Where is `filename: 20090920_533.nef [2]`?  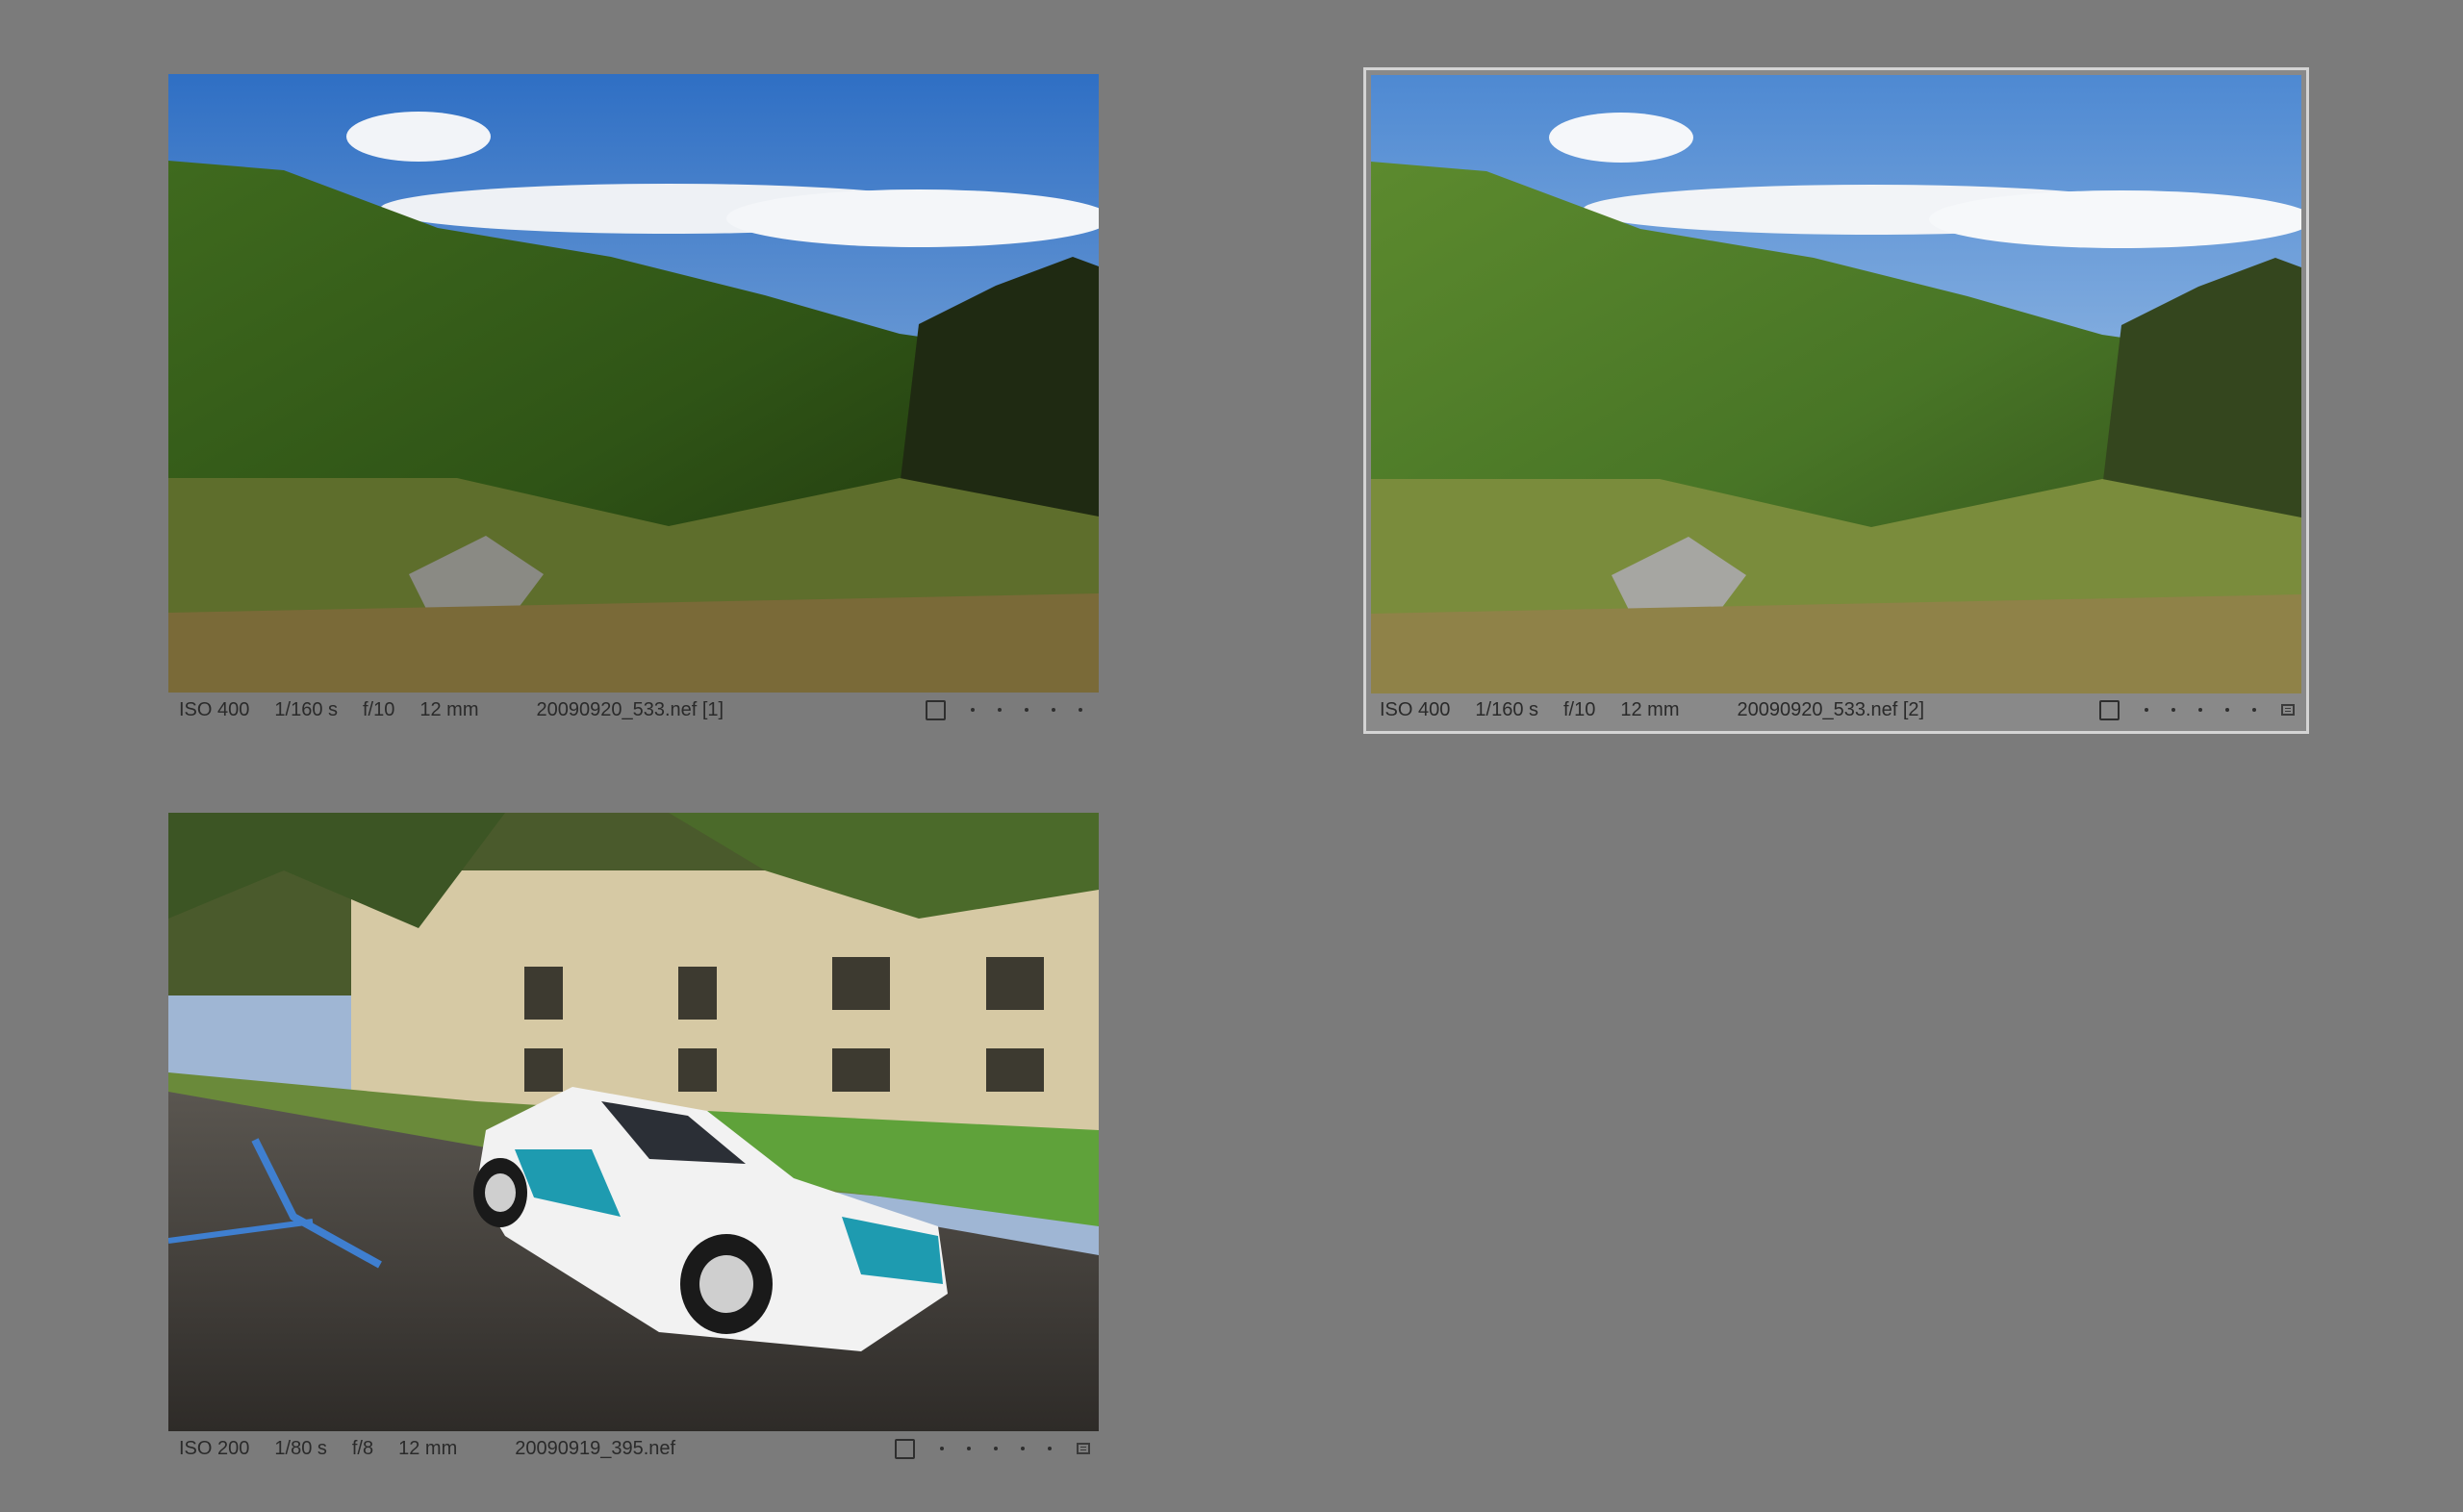 filename: 20090920_533.nef [2] is located at coordinates (1831, 709).